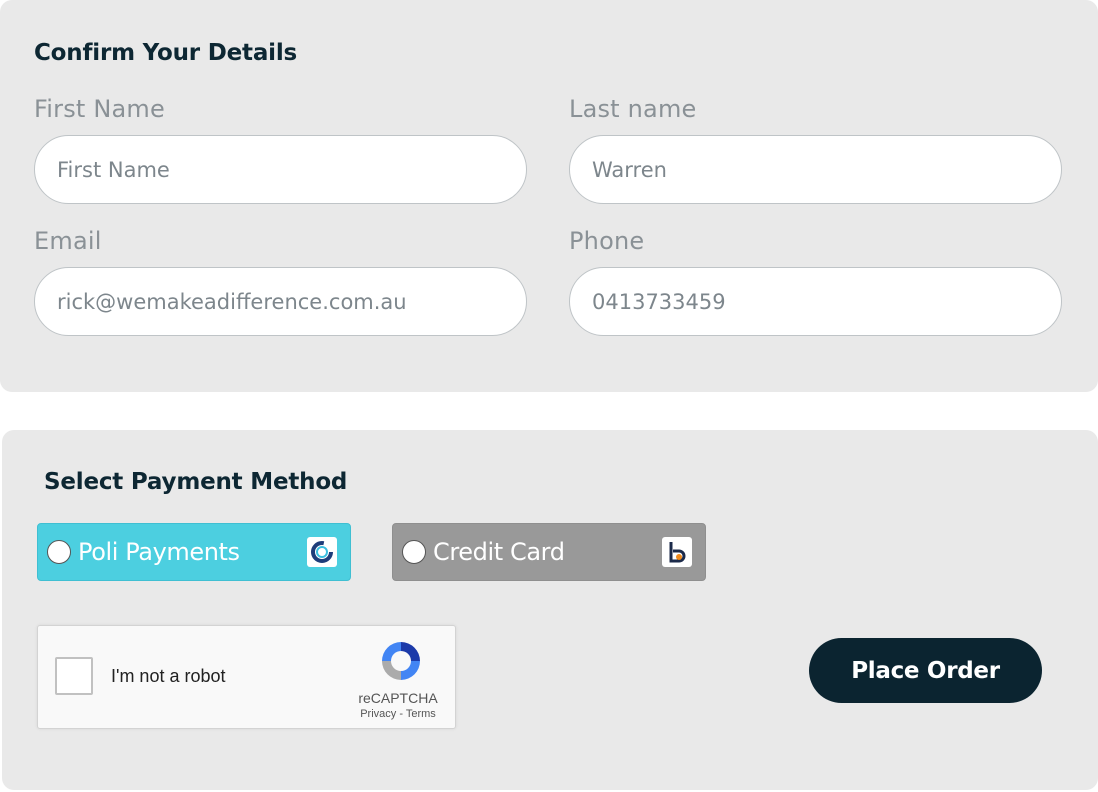  What do you see at coordinates (607, 241) in the screenshot?
I see `phone-label: Phone` at bounding box center [607, 241].